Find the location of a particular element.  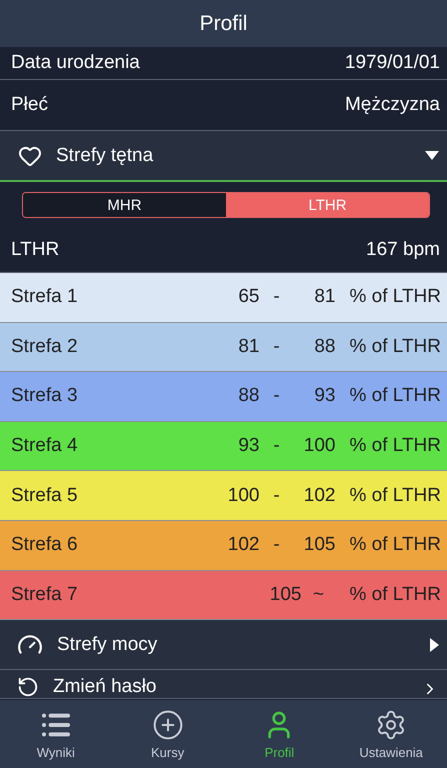

nav-tab: Kursy is located at coordinates (168, 734).